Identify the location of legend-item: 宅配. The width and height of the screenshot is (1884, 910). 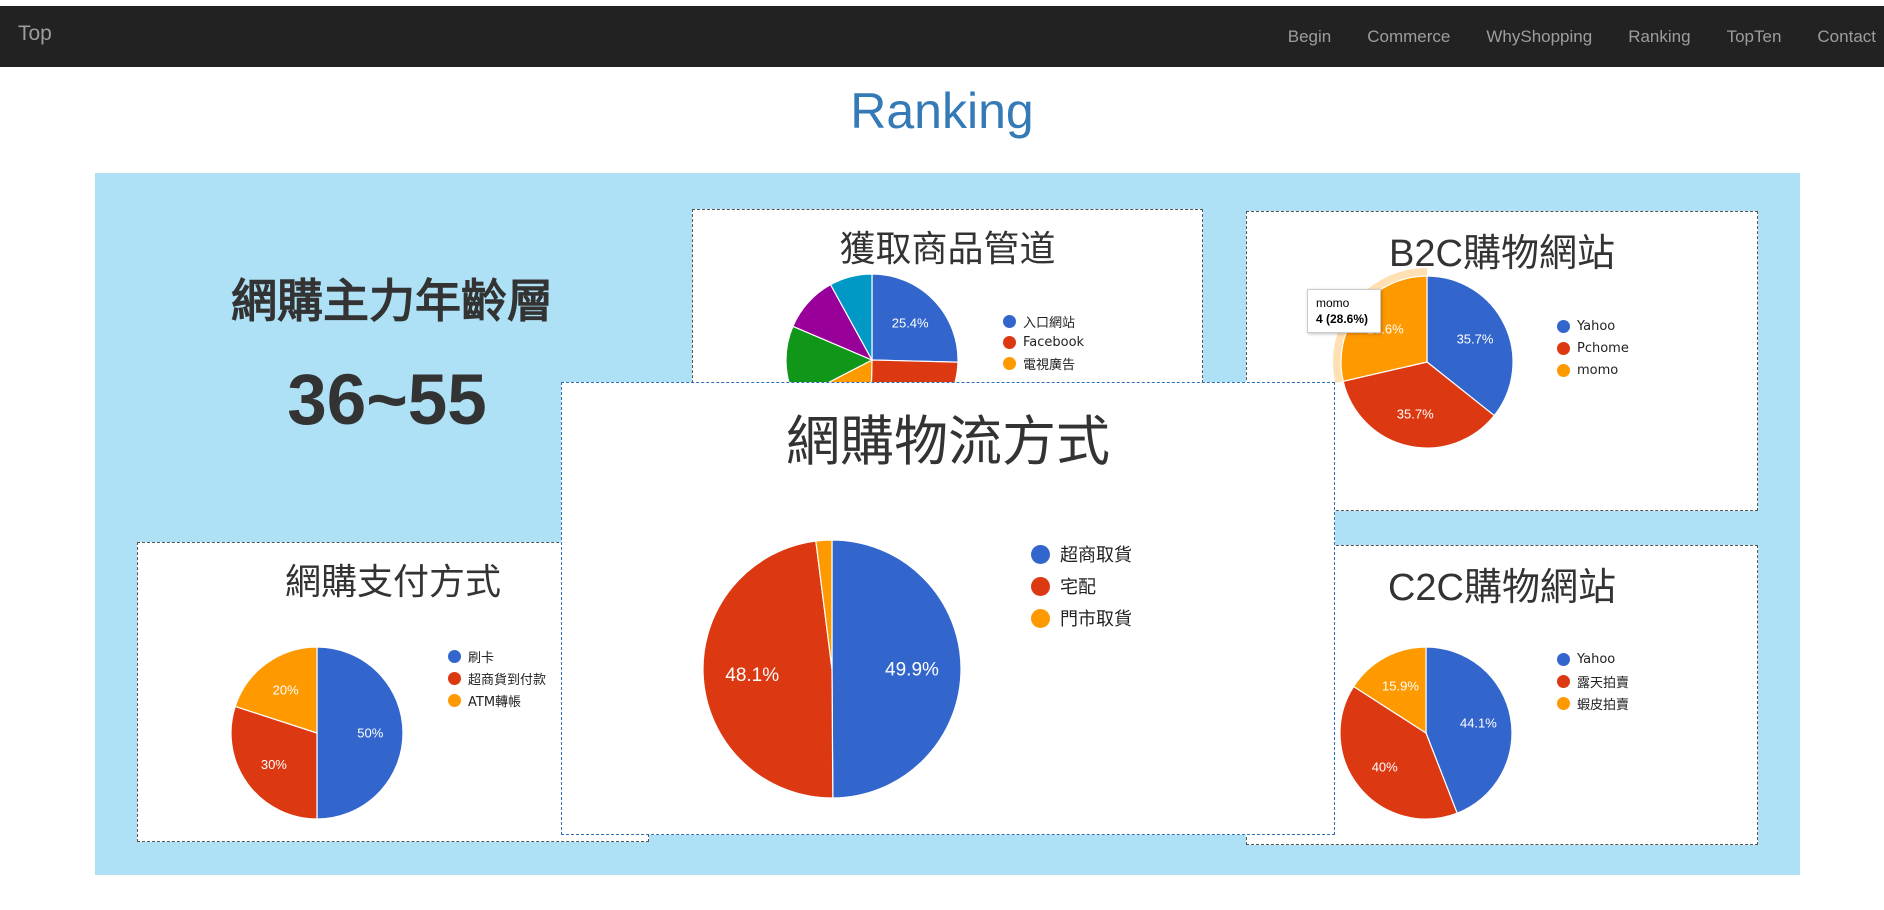
(1081, 586).